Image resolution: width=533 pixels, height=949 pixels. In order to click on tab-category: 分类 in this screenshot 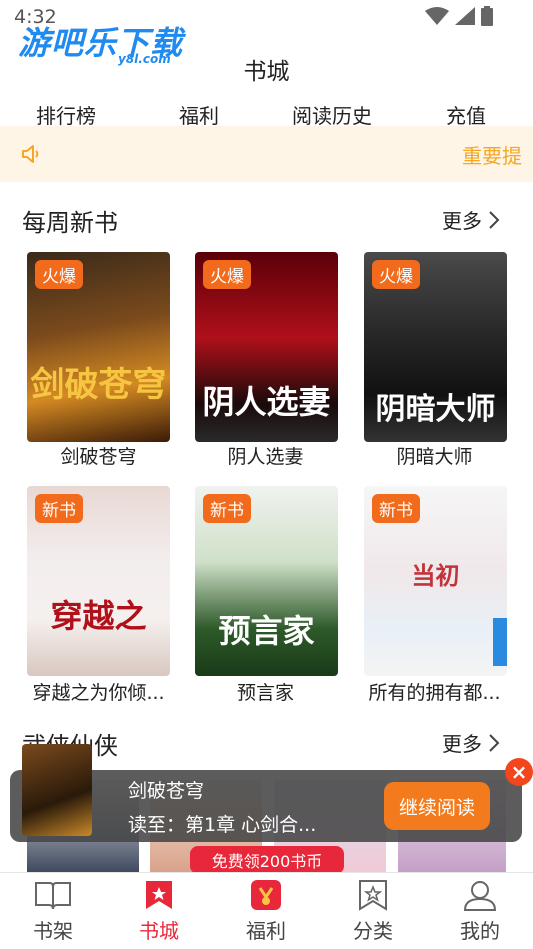, I will do `click(373, 911)`.